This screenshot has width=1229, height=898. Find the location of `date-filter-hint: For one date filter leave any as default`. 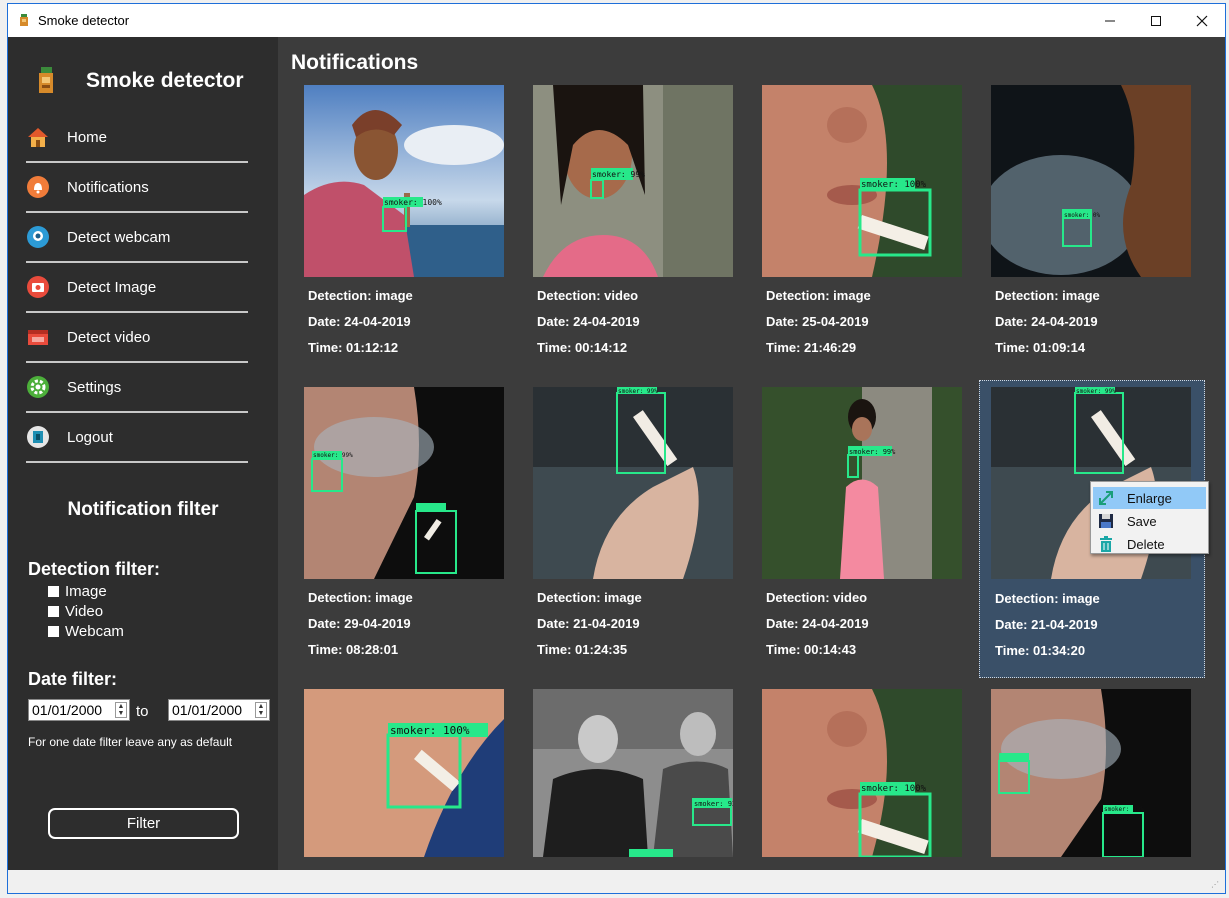

date-filter-hint: For one date filter leave any as default is located at coordinates (130, 742).